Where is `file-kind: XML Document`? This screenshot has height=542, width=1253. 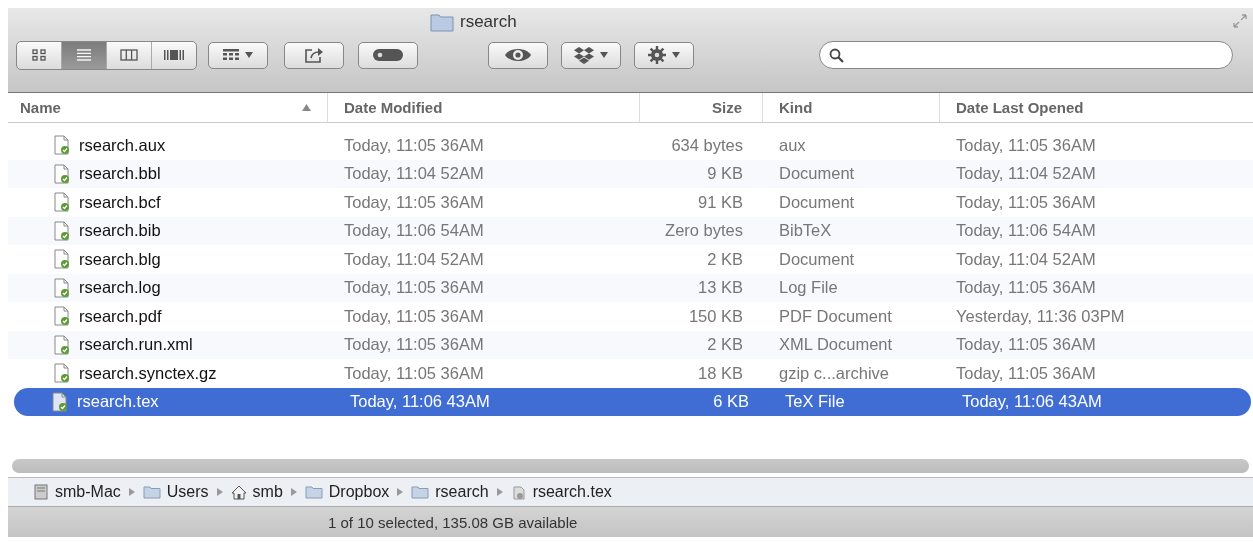
file-kind: XML Document is located at coordinates (836, 344).